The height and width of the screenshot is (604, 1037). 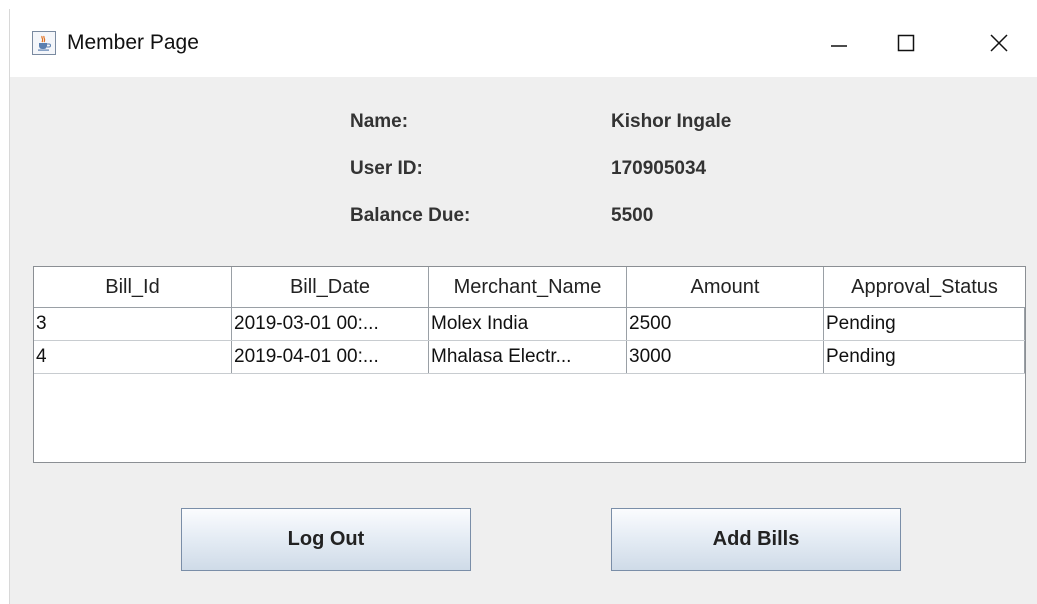 I want to click on cell-bill-id: 3, so click(x=133, y=324).